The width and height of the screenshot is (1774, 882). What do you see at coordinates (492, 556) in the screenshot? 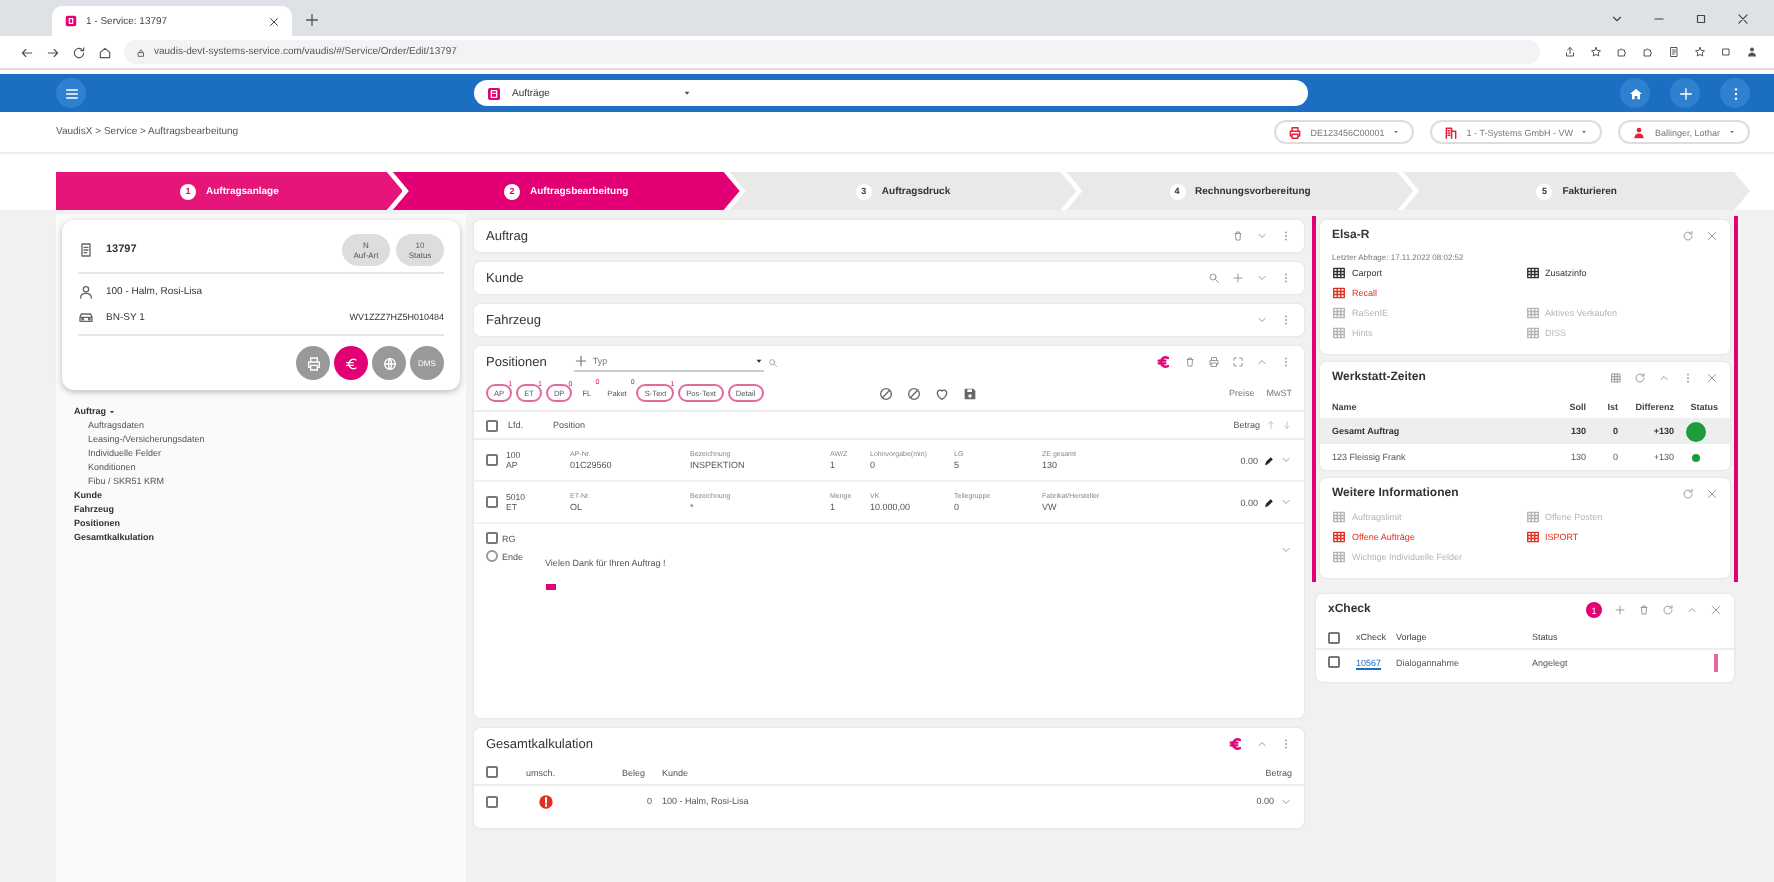
I see `radio-button` at bounding box center [492, 556].